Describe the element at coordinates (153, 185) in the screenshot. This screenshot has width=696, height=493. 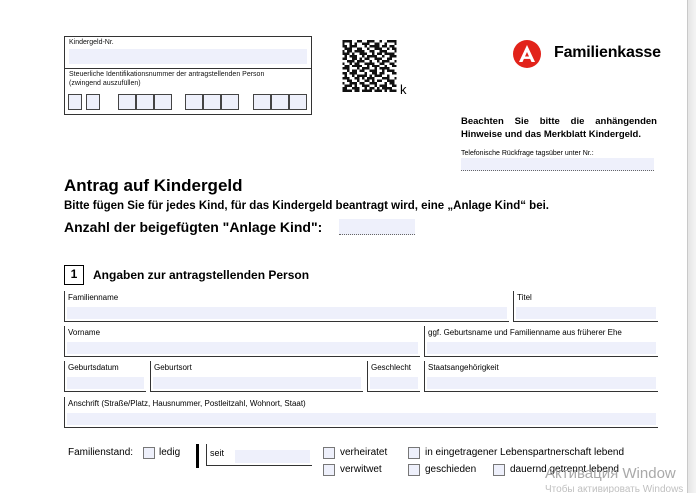
I see `form-title: Antrag auf Kindergeld` at that location.